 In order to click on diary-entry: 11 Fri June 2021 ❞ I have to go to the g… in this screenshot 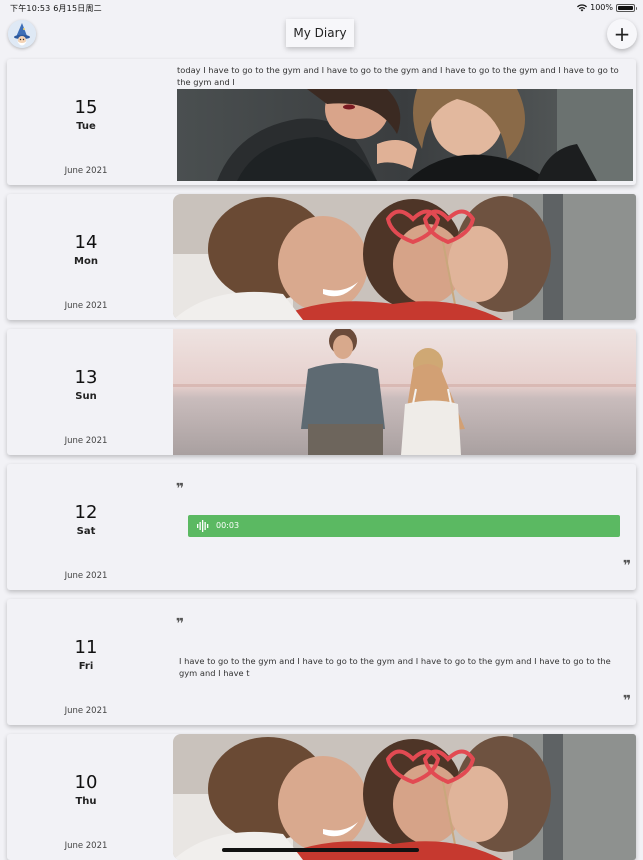, I will do `click(321, 662)`.